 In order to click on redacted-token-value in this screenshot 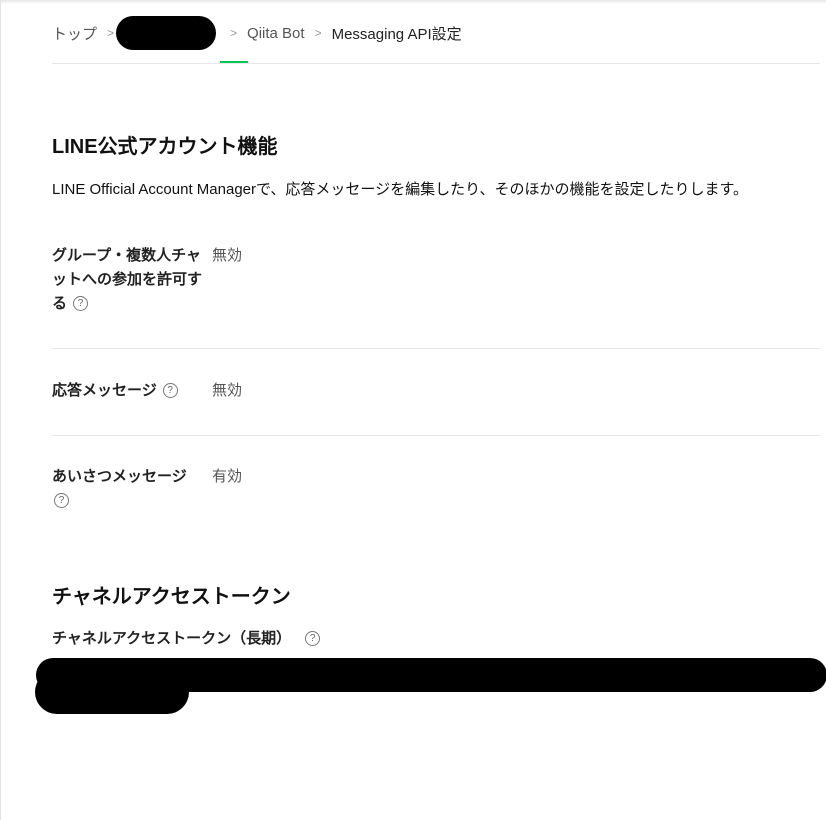, I will do `click(112, 692)`.